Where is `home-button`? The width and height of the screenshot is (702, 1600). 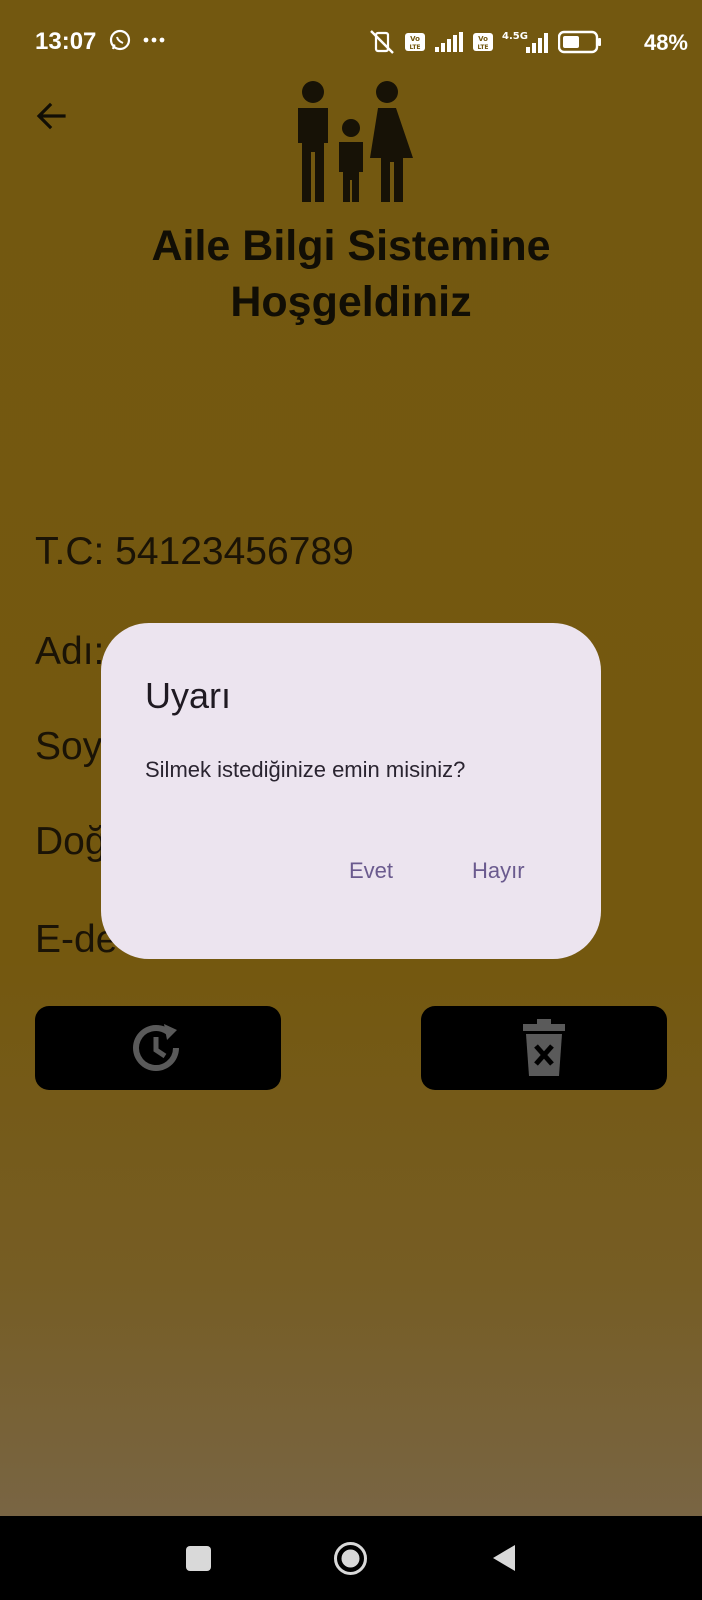 home-button is located at coordinates (350, 1558).